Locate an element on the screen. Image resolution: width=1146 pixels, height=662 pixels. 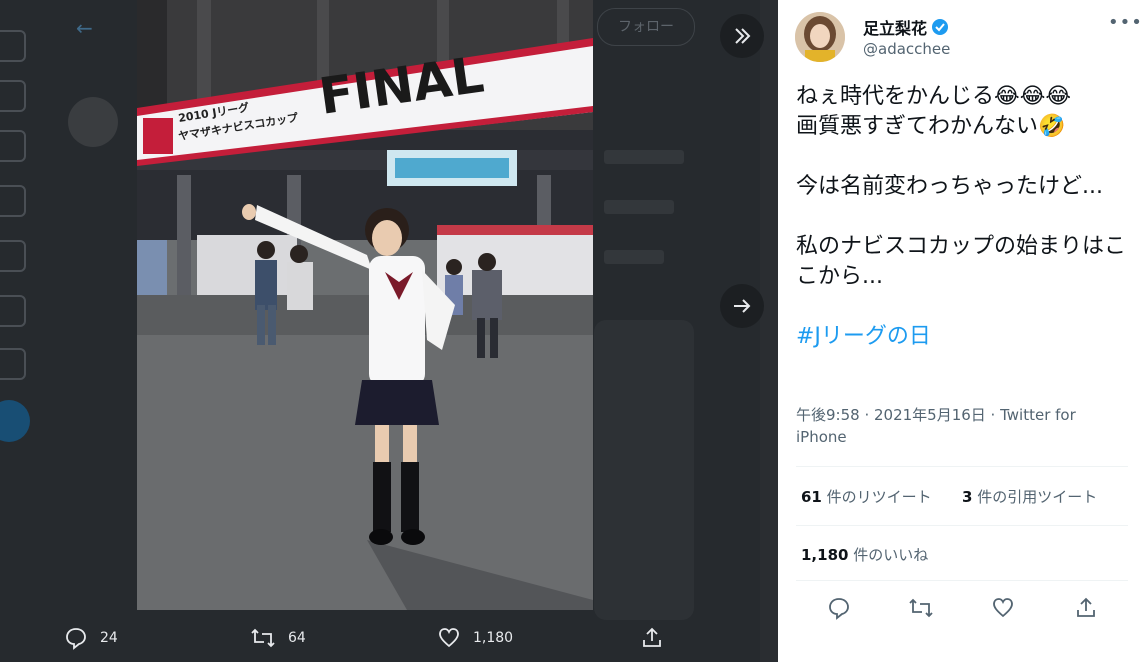
quotes-stat: 3 件の引用ツイート is located at coordinates (1029, 496).